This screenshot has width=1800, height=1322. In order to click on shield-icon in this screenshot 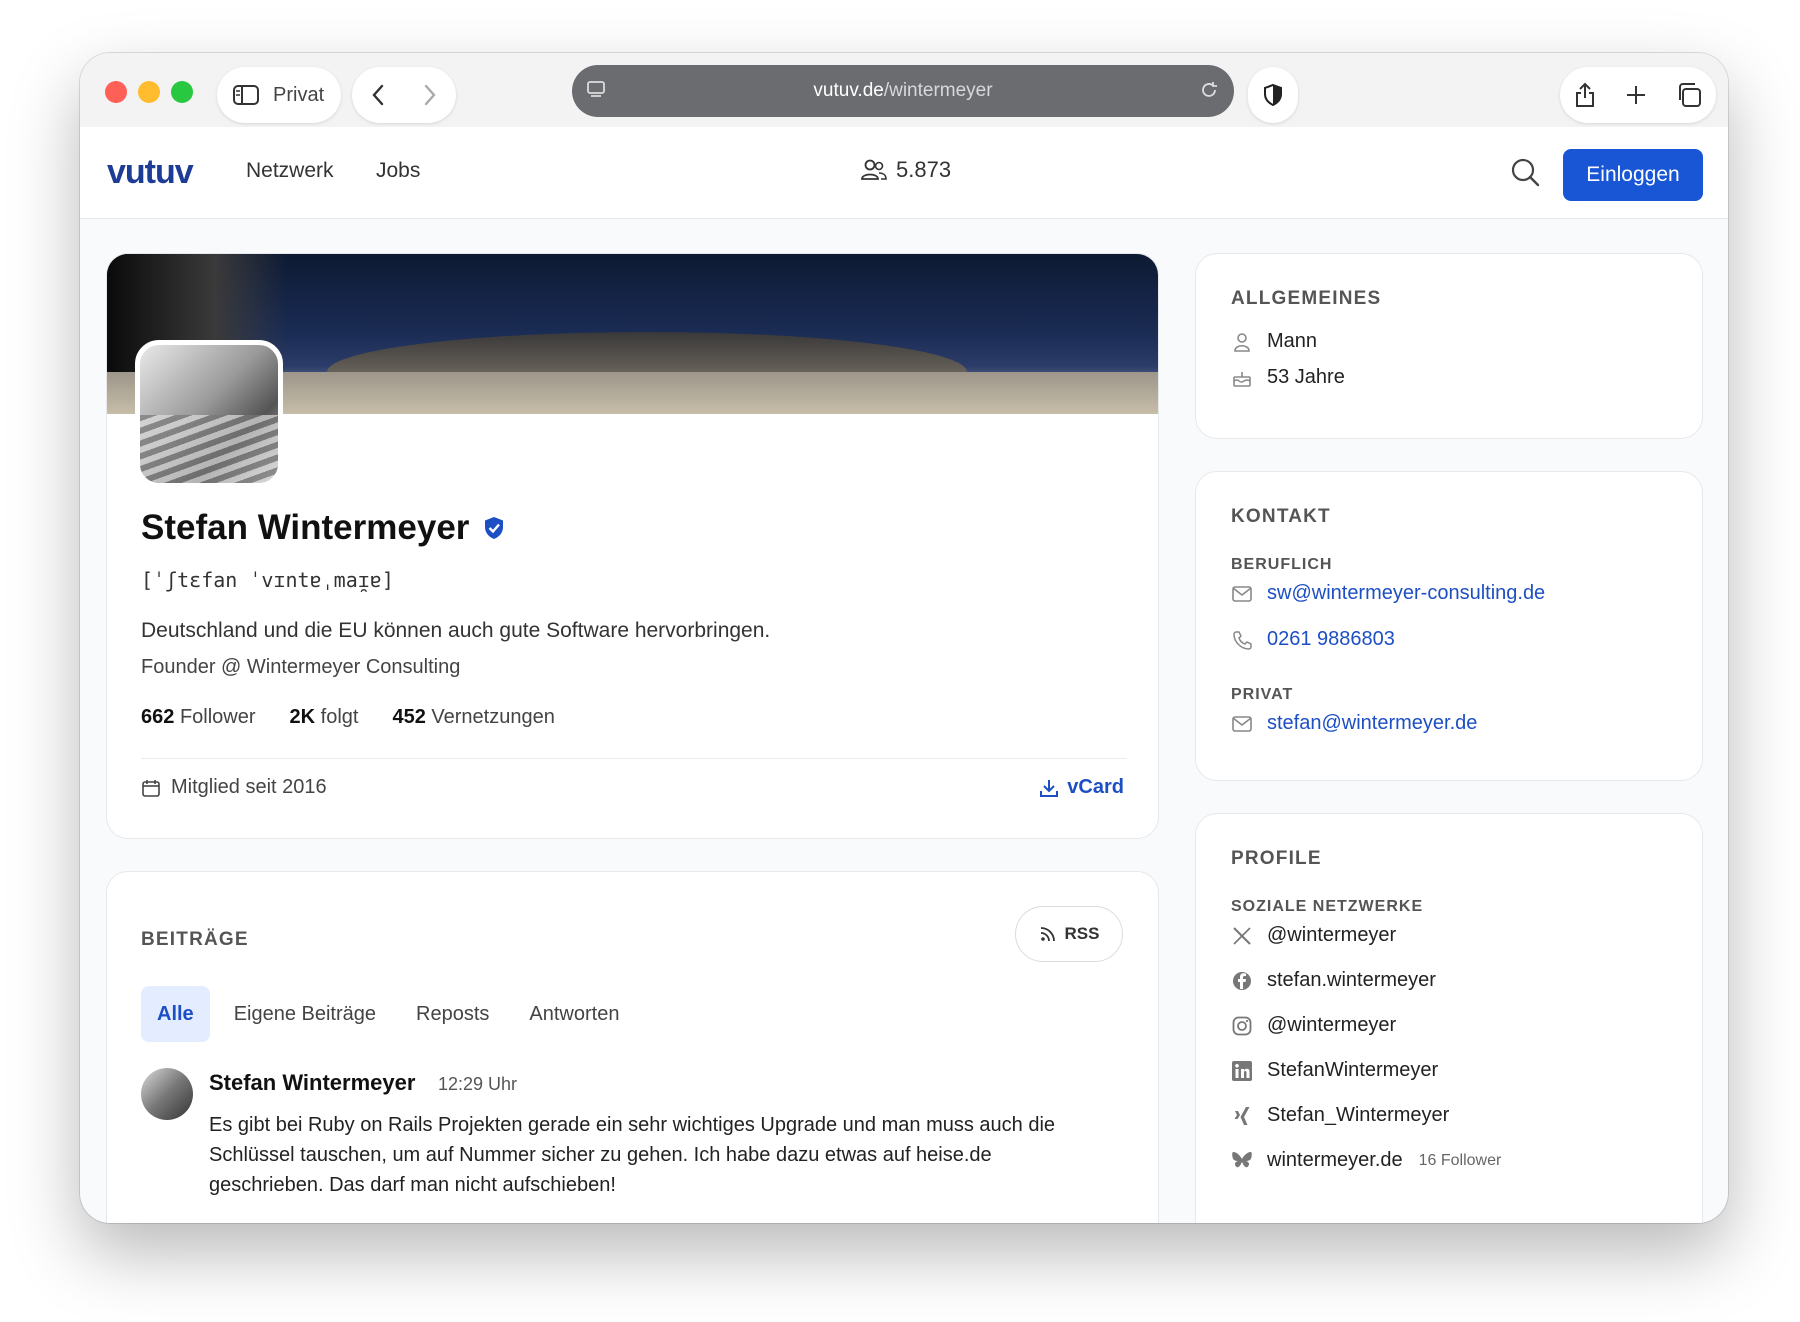, I will do `click(1273, 95)`.